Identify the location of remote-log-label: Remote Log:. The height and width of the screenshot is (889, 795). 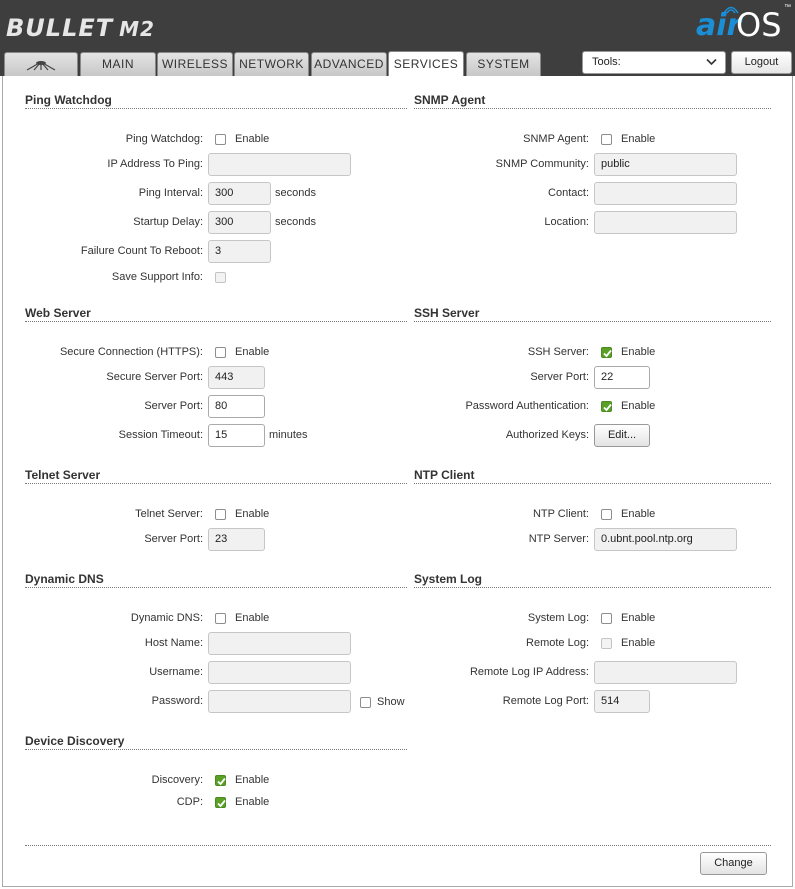
(557, 643).